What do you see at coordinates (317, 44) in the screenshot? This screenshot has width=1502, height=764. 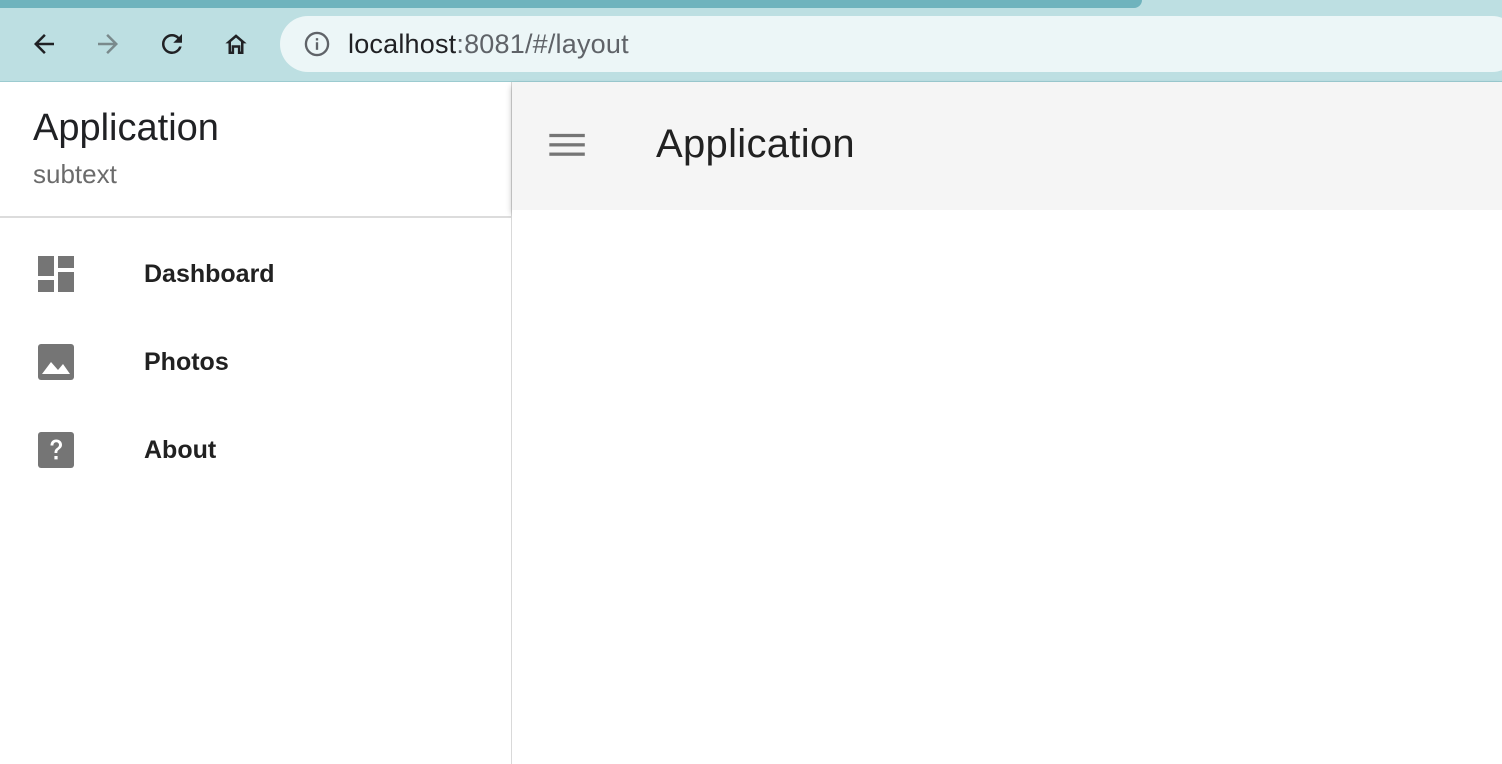 I see `info-icon` at bounding box center [317, 44].